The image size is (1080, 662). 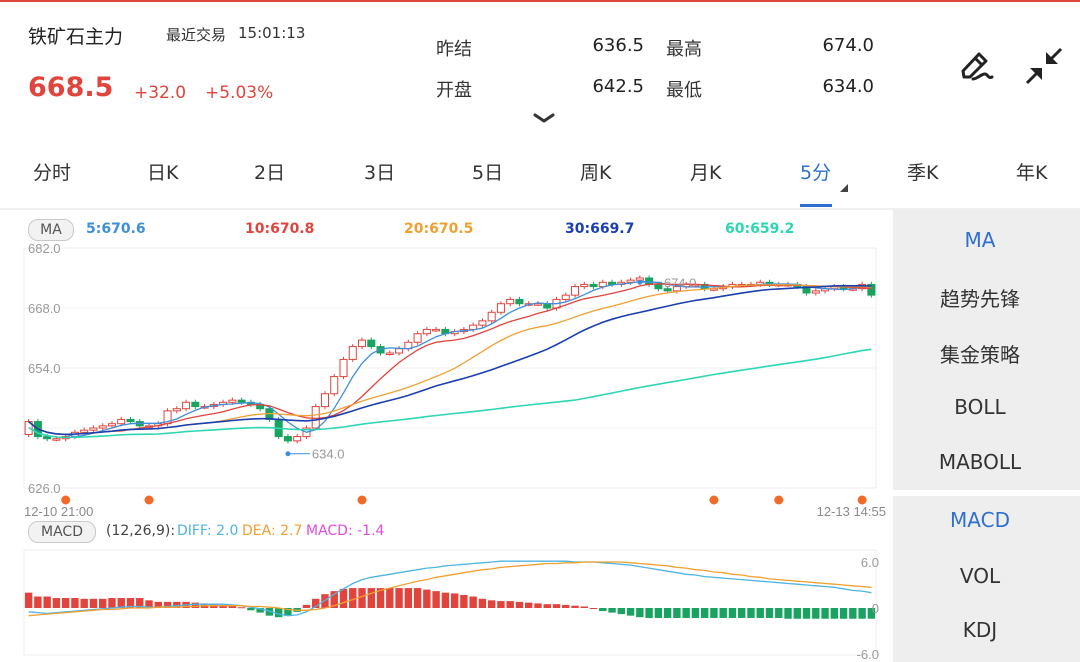 I want to click on indicator-trend-pioneer: 趋势先锋, so click(x=980, y=297).